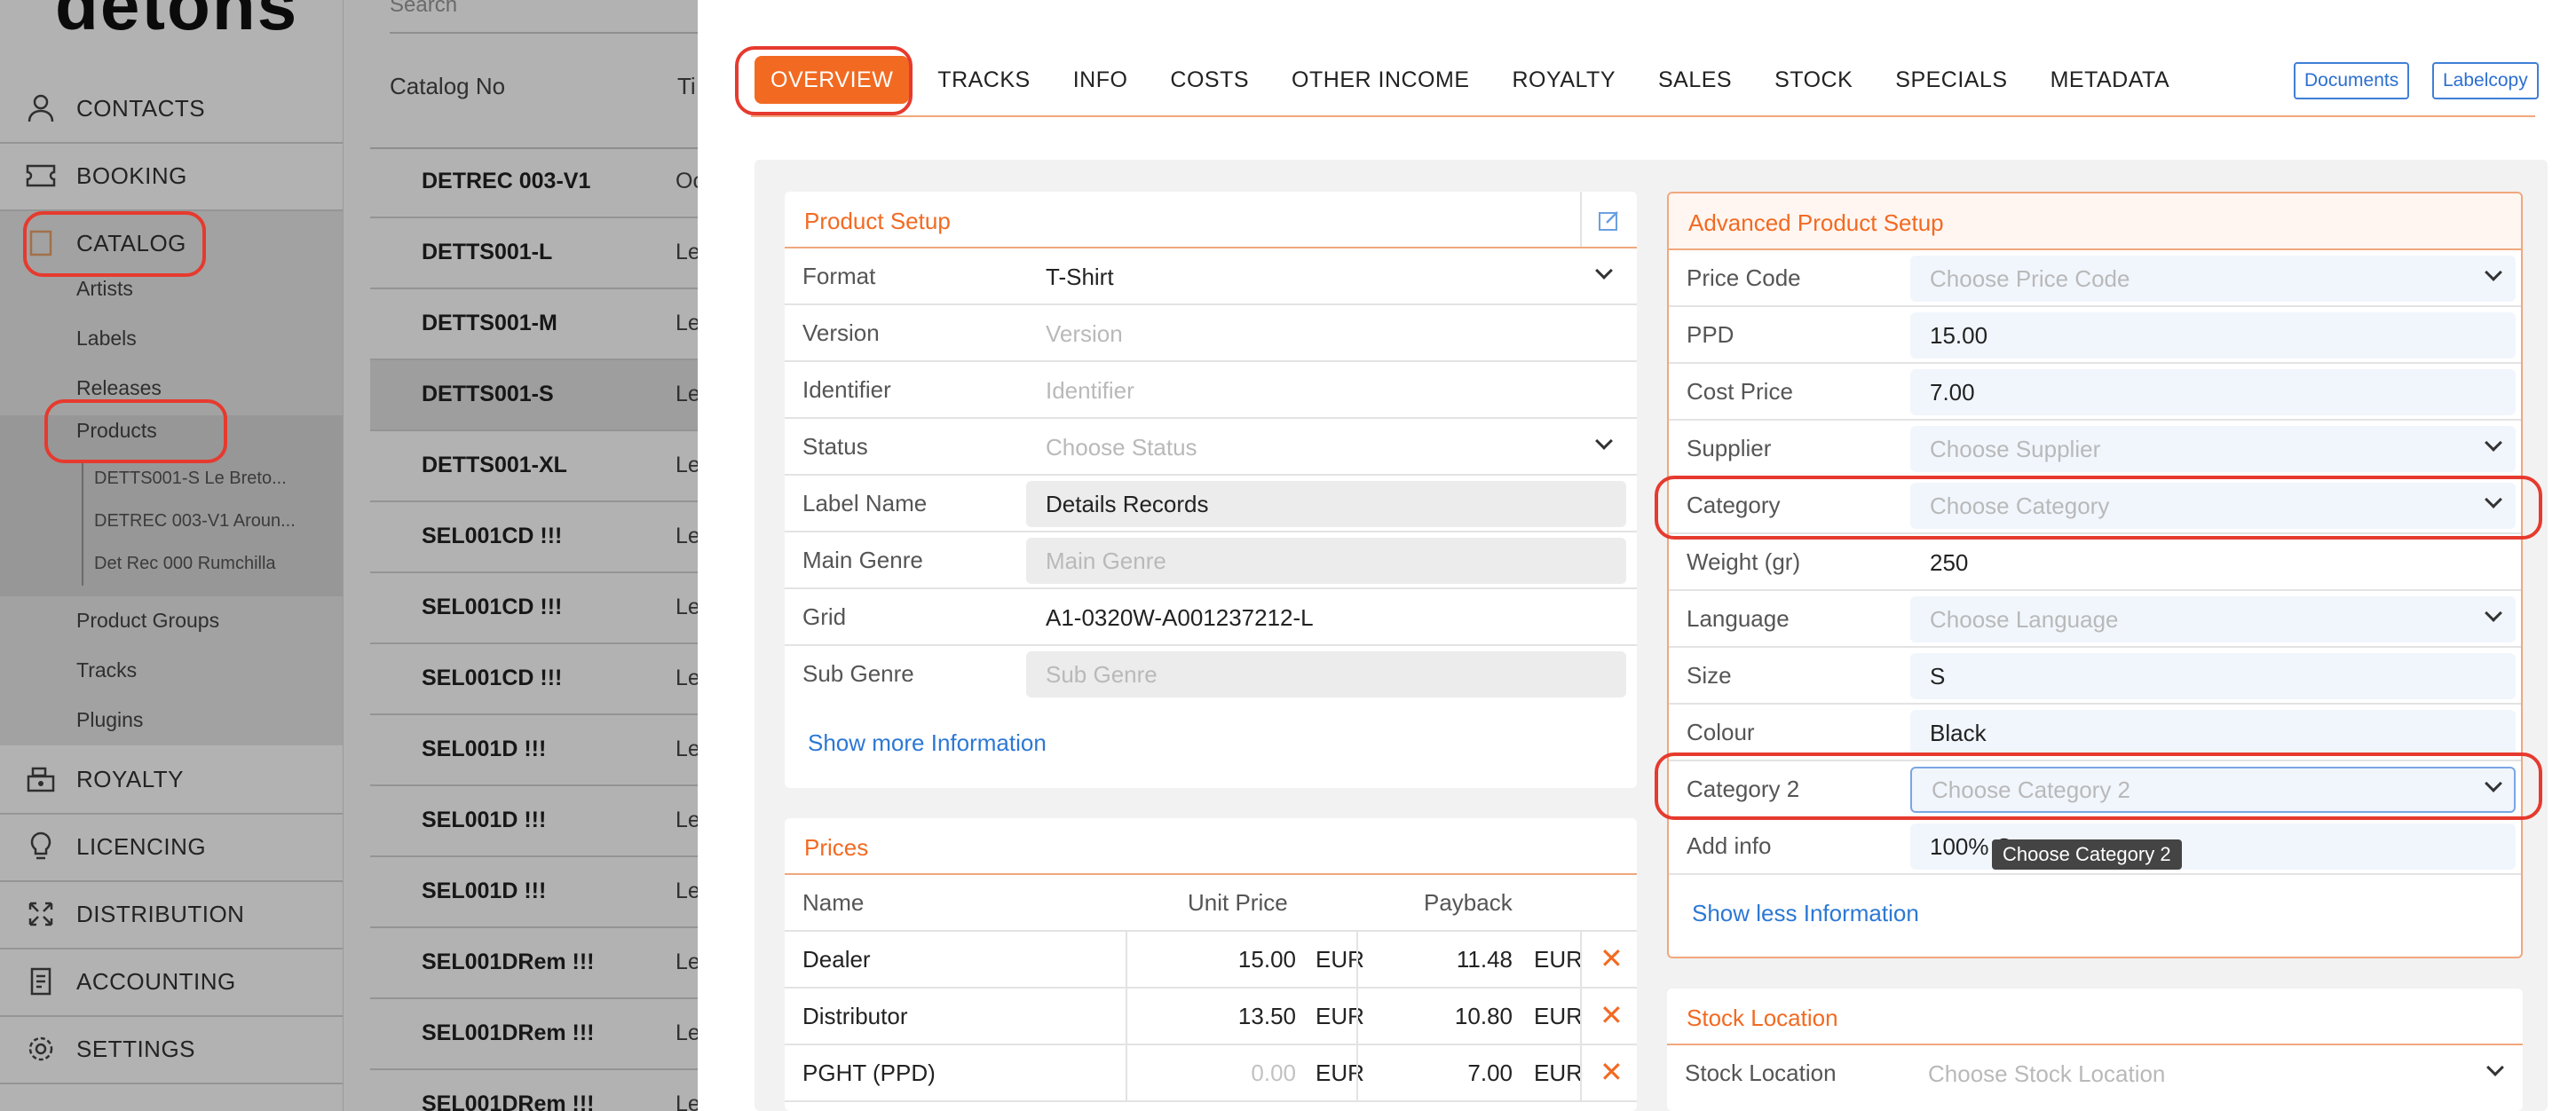 The width and height of the screenshot is (2576, 1111). What do you see at coordinates (1326, 504) in the screenshot?
I see `label-name-input: Details Records` at bounding box center [1326, 504].